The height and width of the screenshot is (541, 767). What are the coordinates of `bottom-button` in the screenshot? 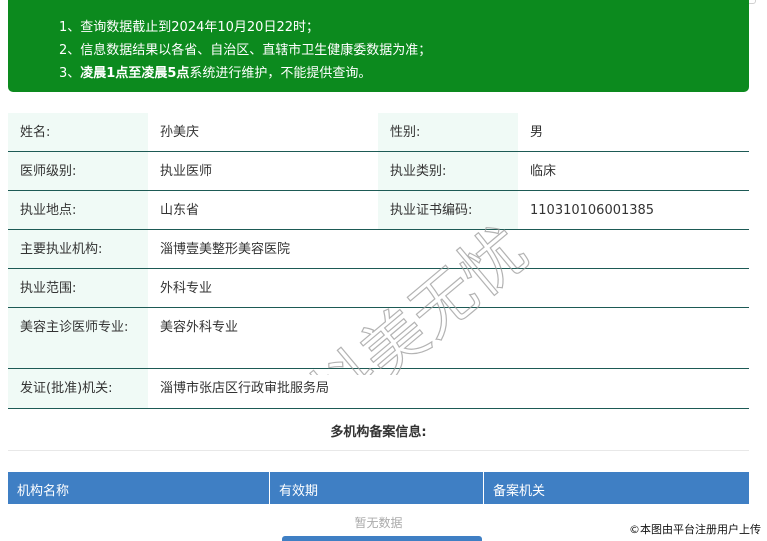 It's located at (382, 538).